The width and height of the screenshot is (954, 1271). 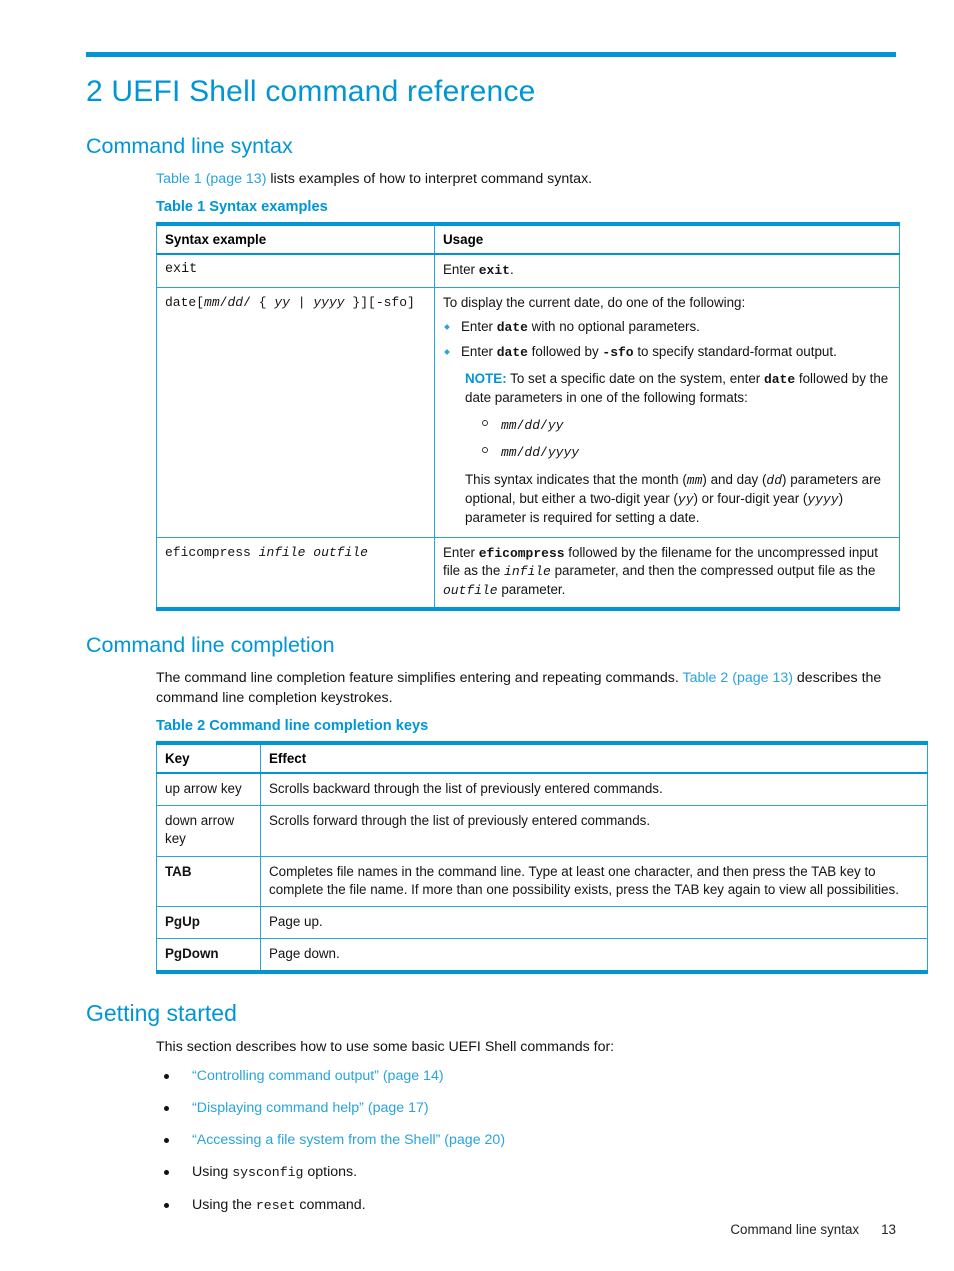 I want to click on bullet2-pre: Enter, so click(x=479, y=352).